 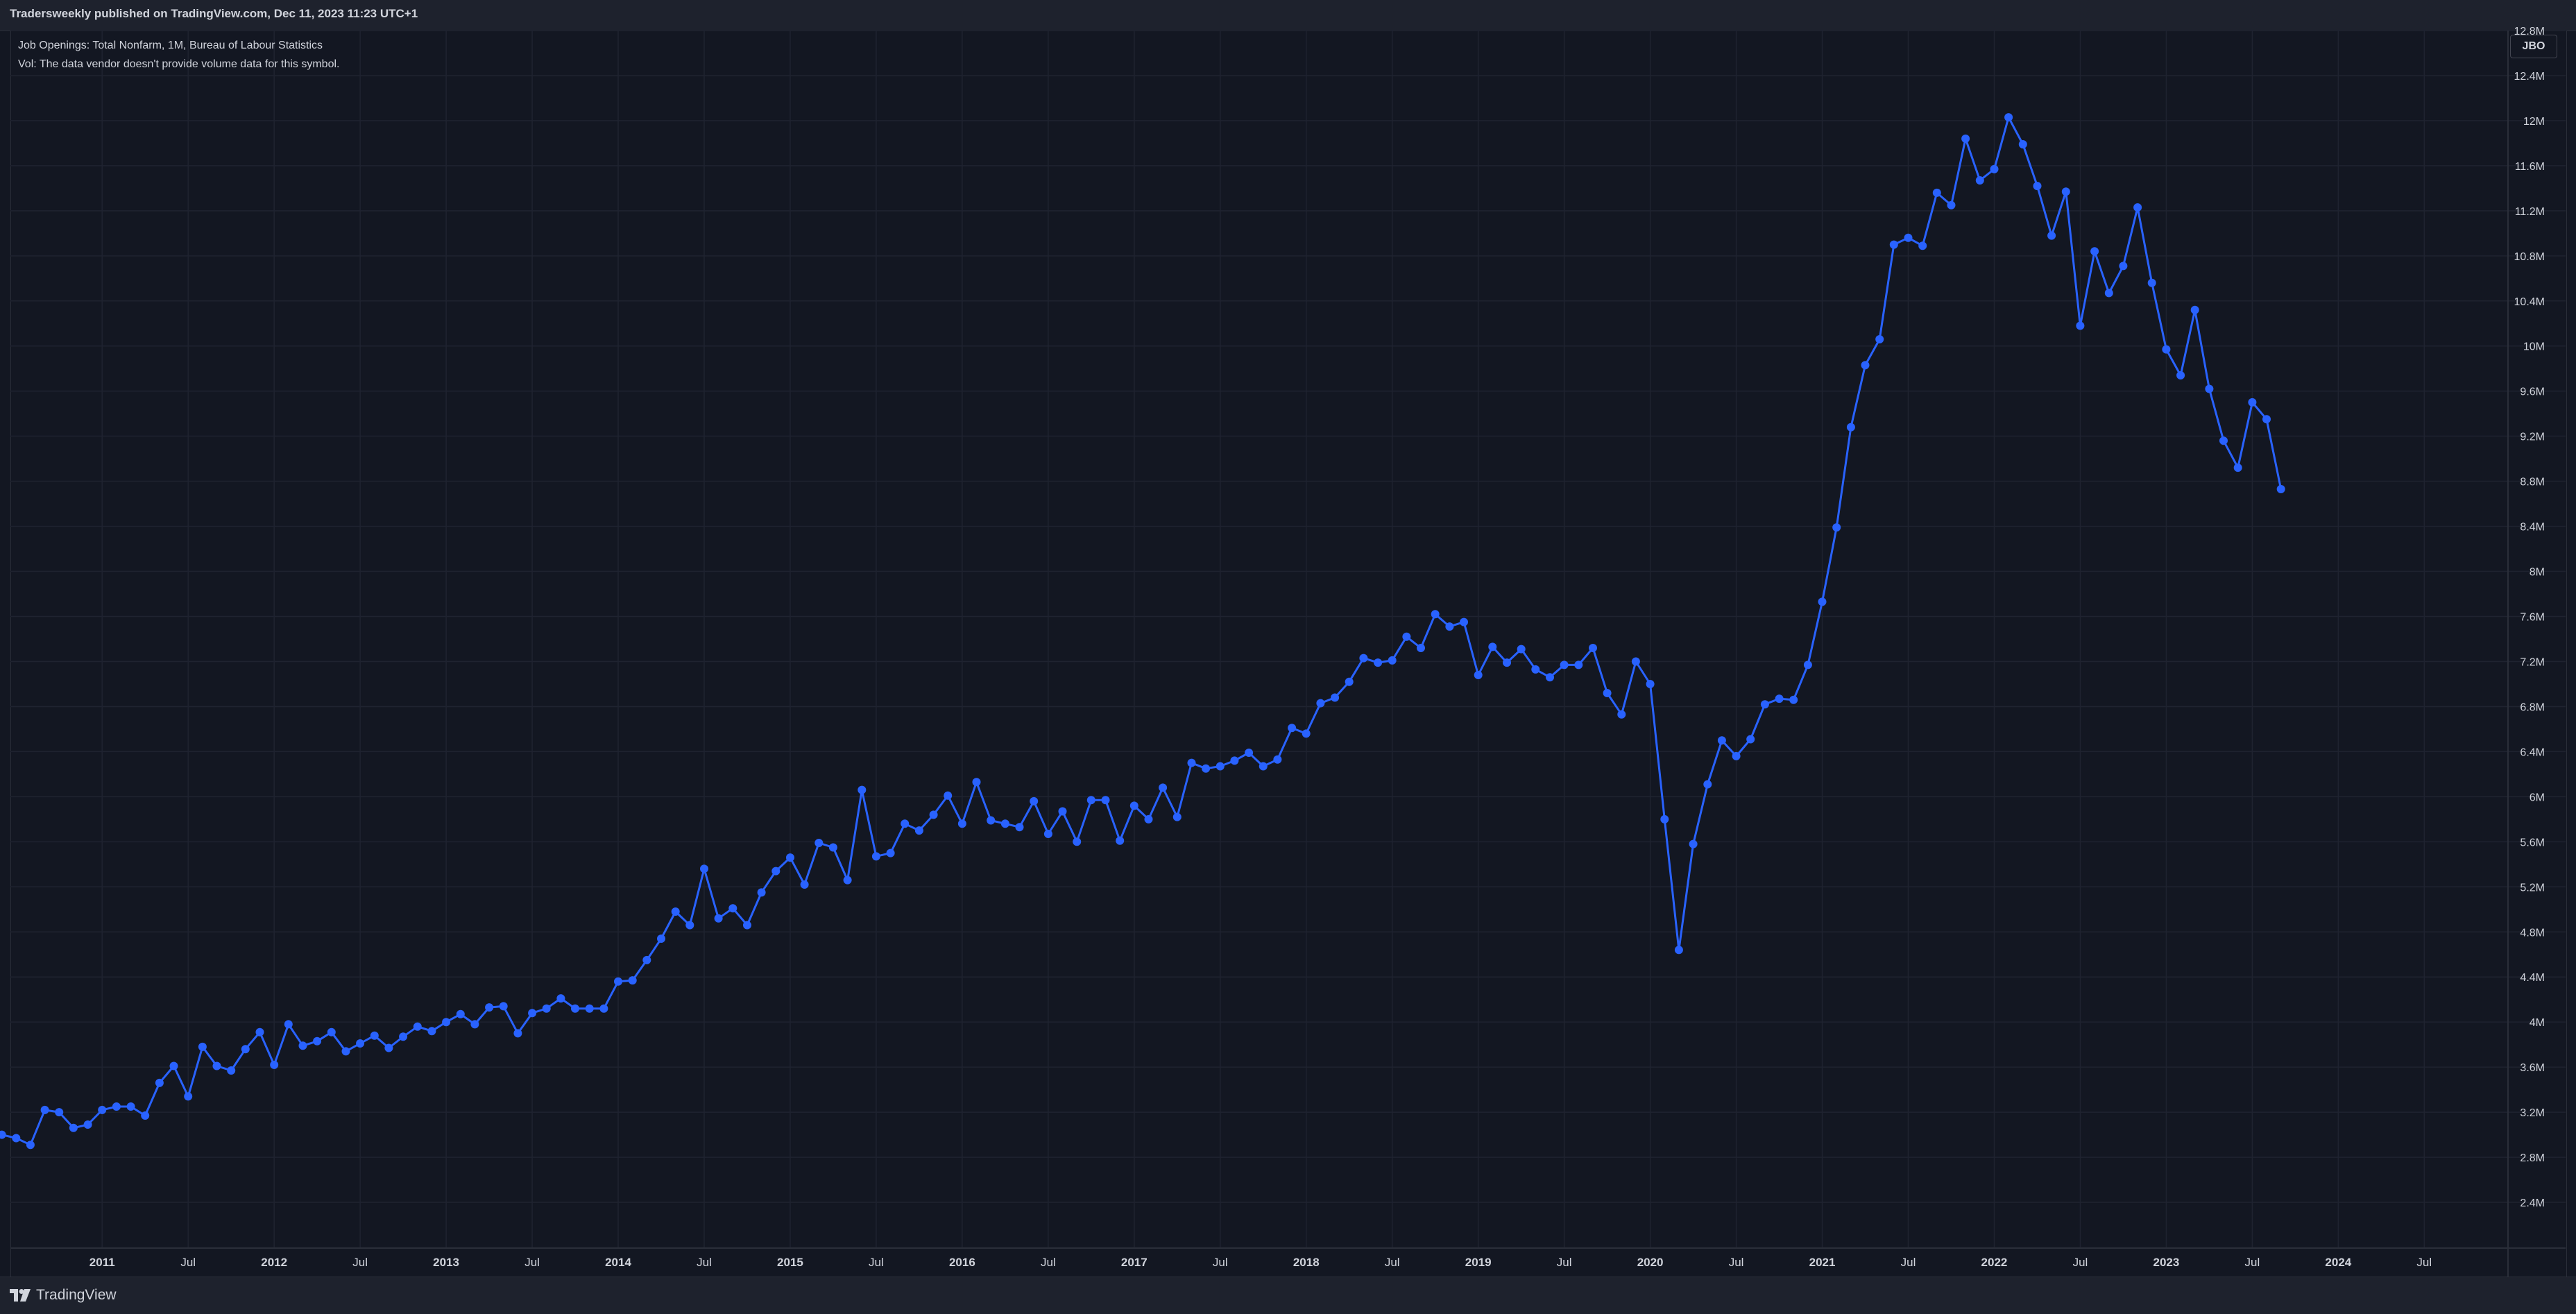 What do you see at coordinates (63, 1295) in the screenshot?
I see `tradingview-logo: TradingView` at bounding box center [63, 1295].